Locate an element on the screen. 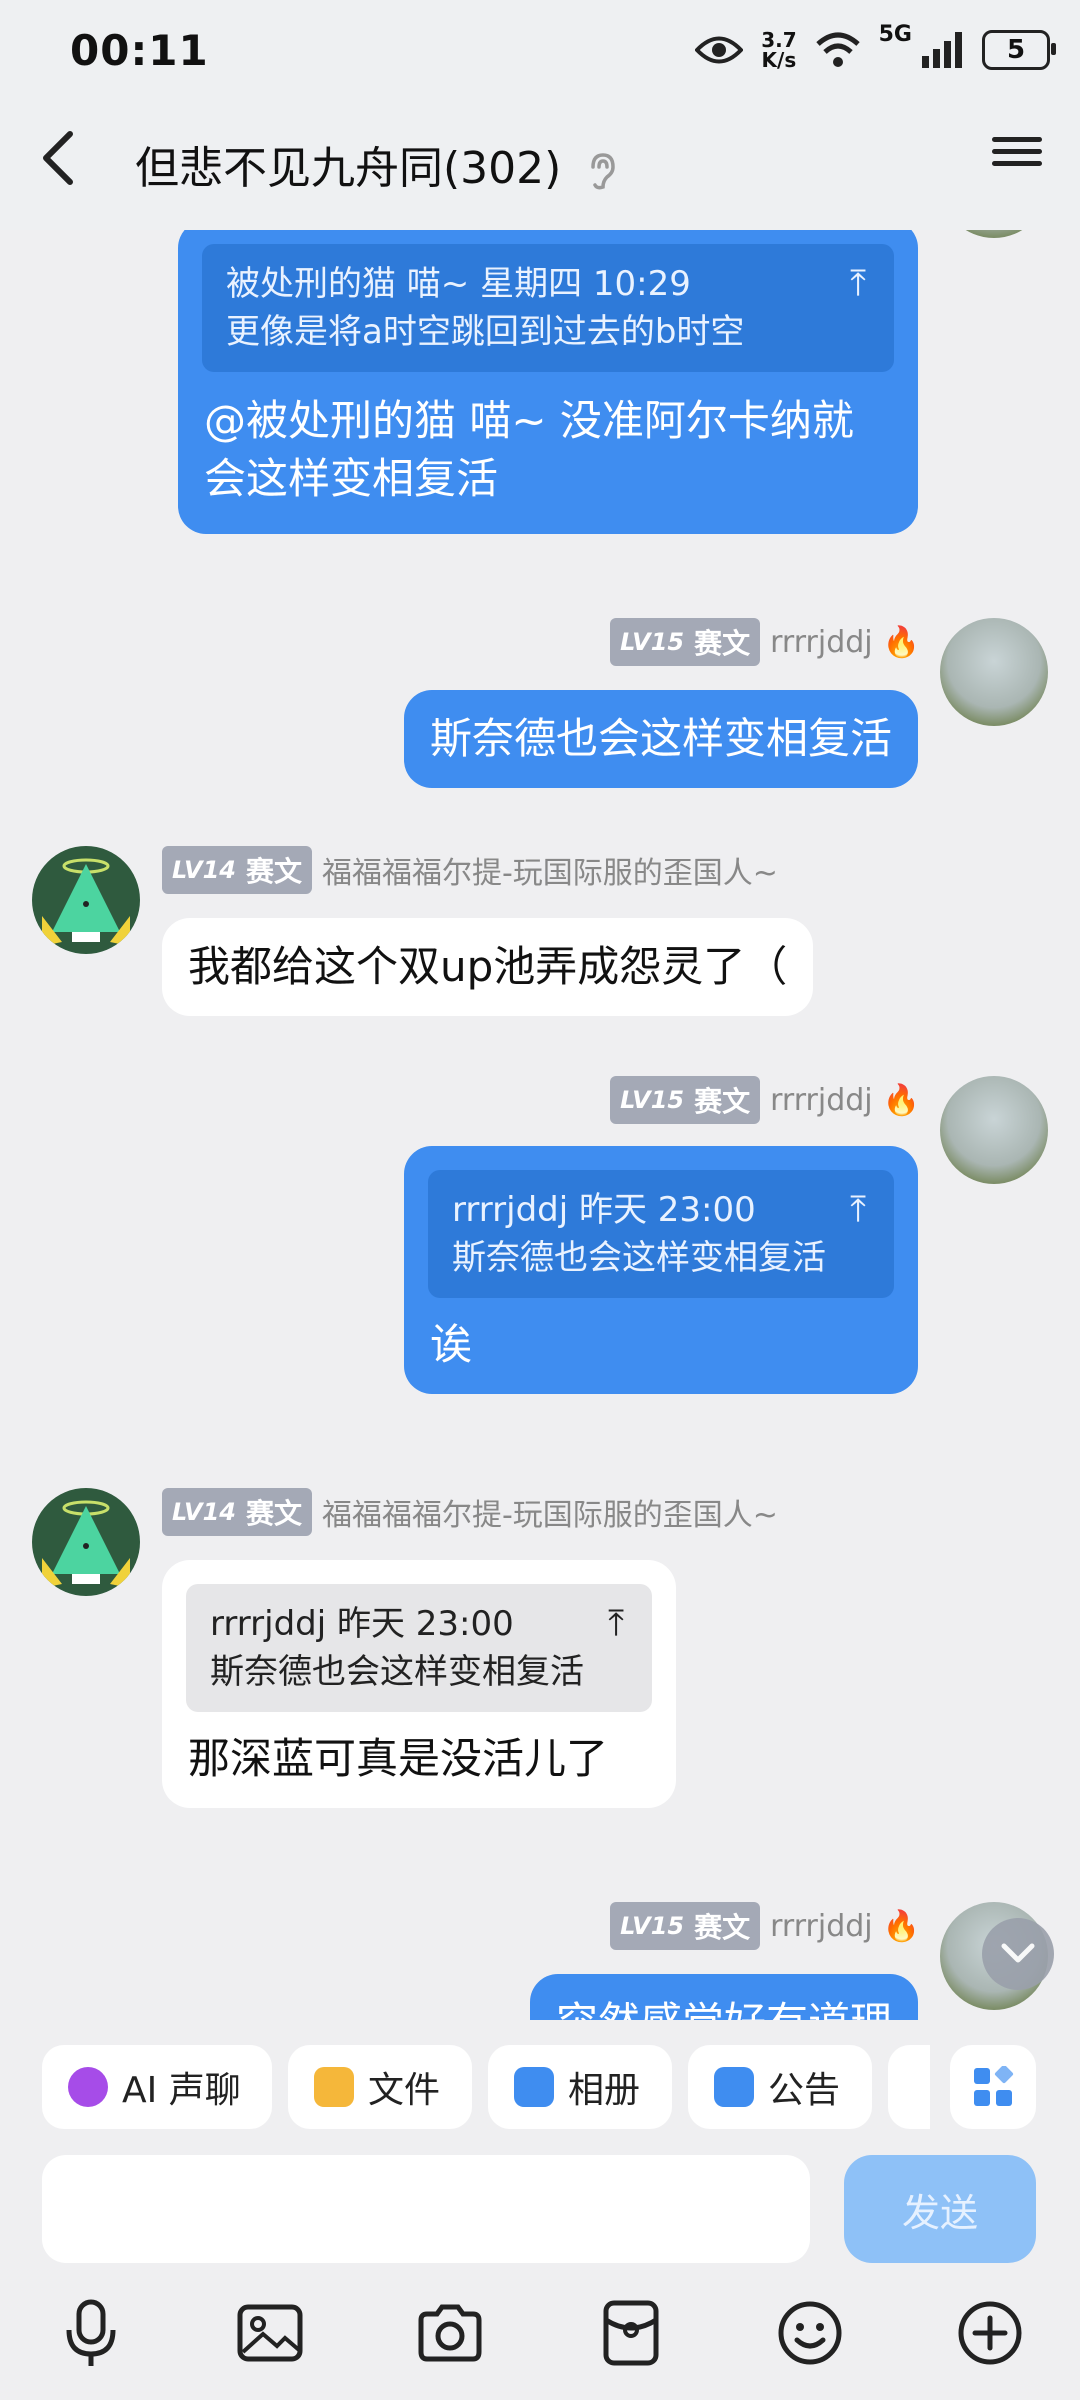  message-text: 那深蓝可真是没活儿了 is located at coordinates (398, 1758).